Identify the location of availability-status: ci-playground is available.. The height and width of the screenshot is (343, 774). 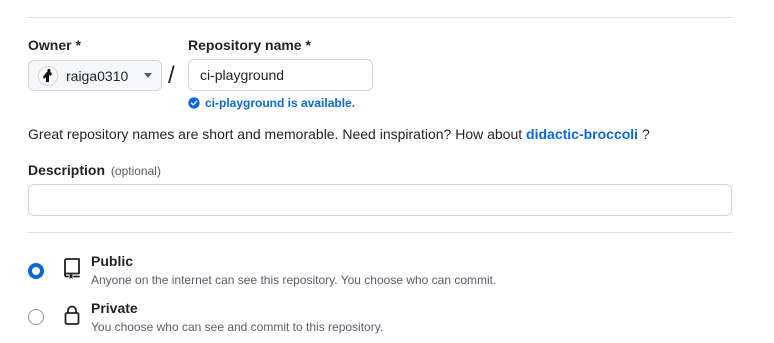
(271, 103).